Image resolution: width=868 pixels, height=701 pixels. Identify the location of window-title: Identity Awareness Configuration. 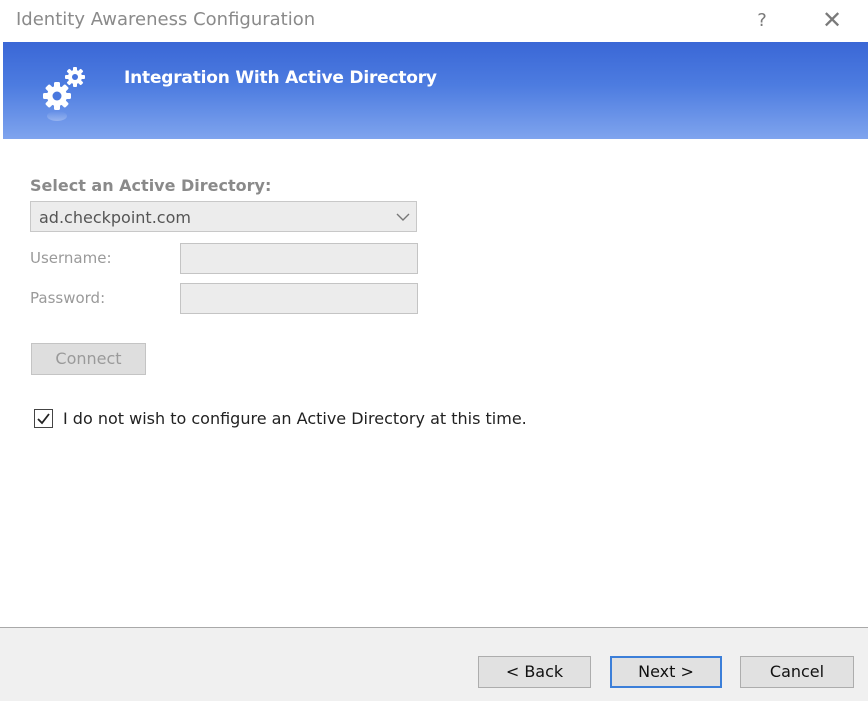
(166, 19).